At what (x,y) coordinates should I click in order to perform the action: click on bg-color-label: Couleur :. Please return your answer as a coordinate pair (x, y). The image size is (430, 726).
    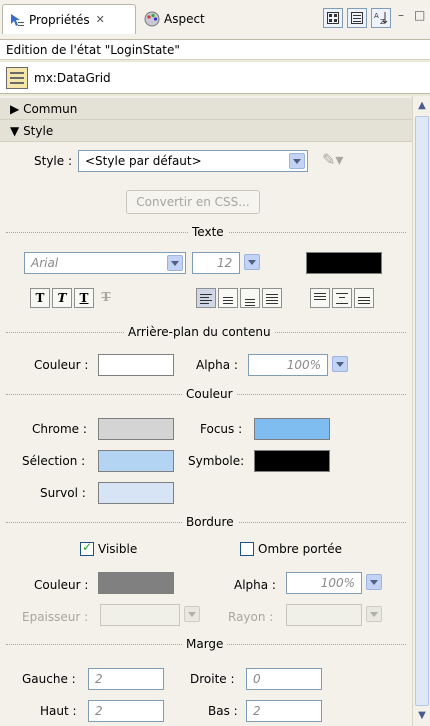
    Looking at the image, I should click on (61, 365).